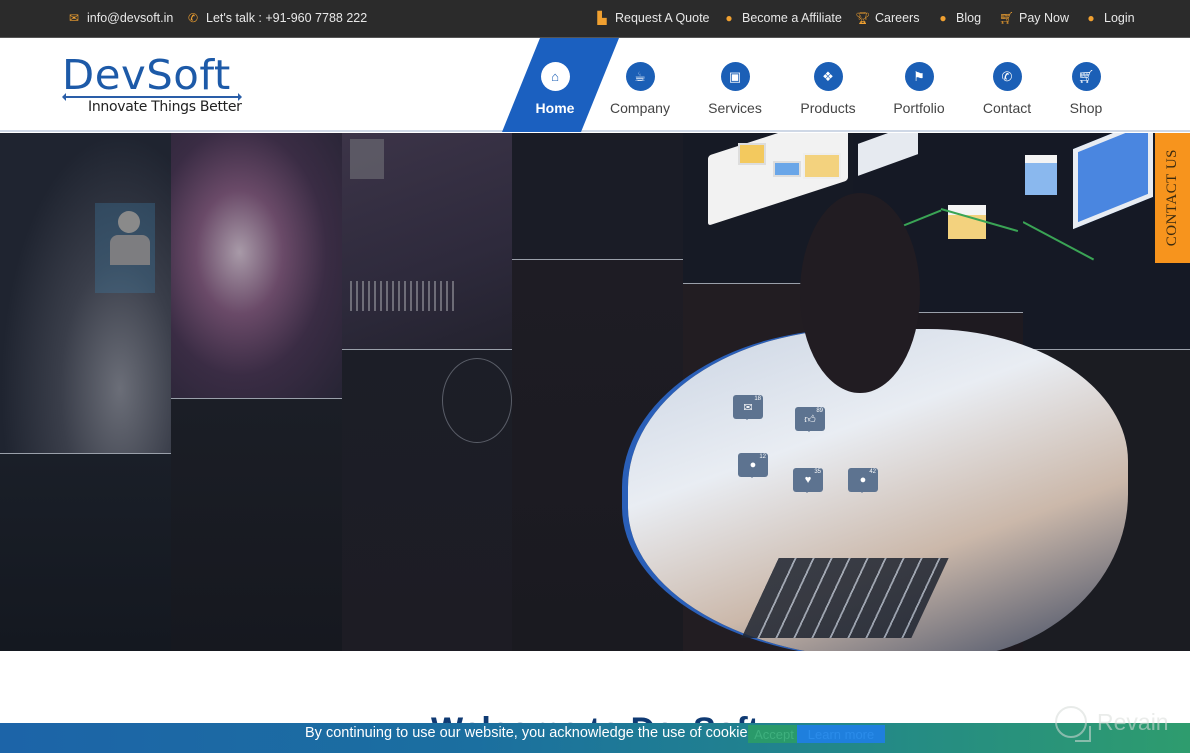  What do you see at coordinates (748, 407) in the screenshot?
I see `hero-bubble-mail: ✉ 18` at bounding box center [748, 407].